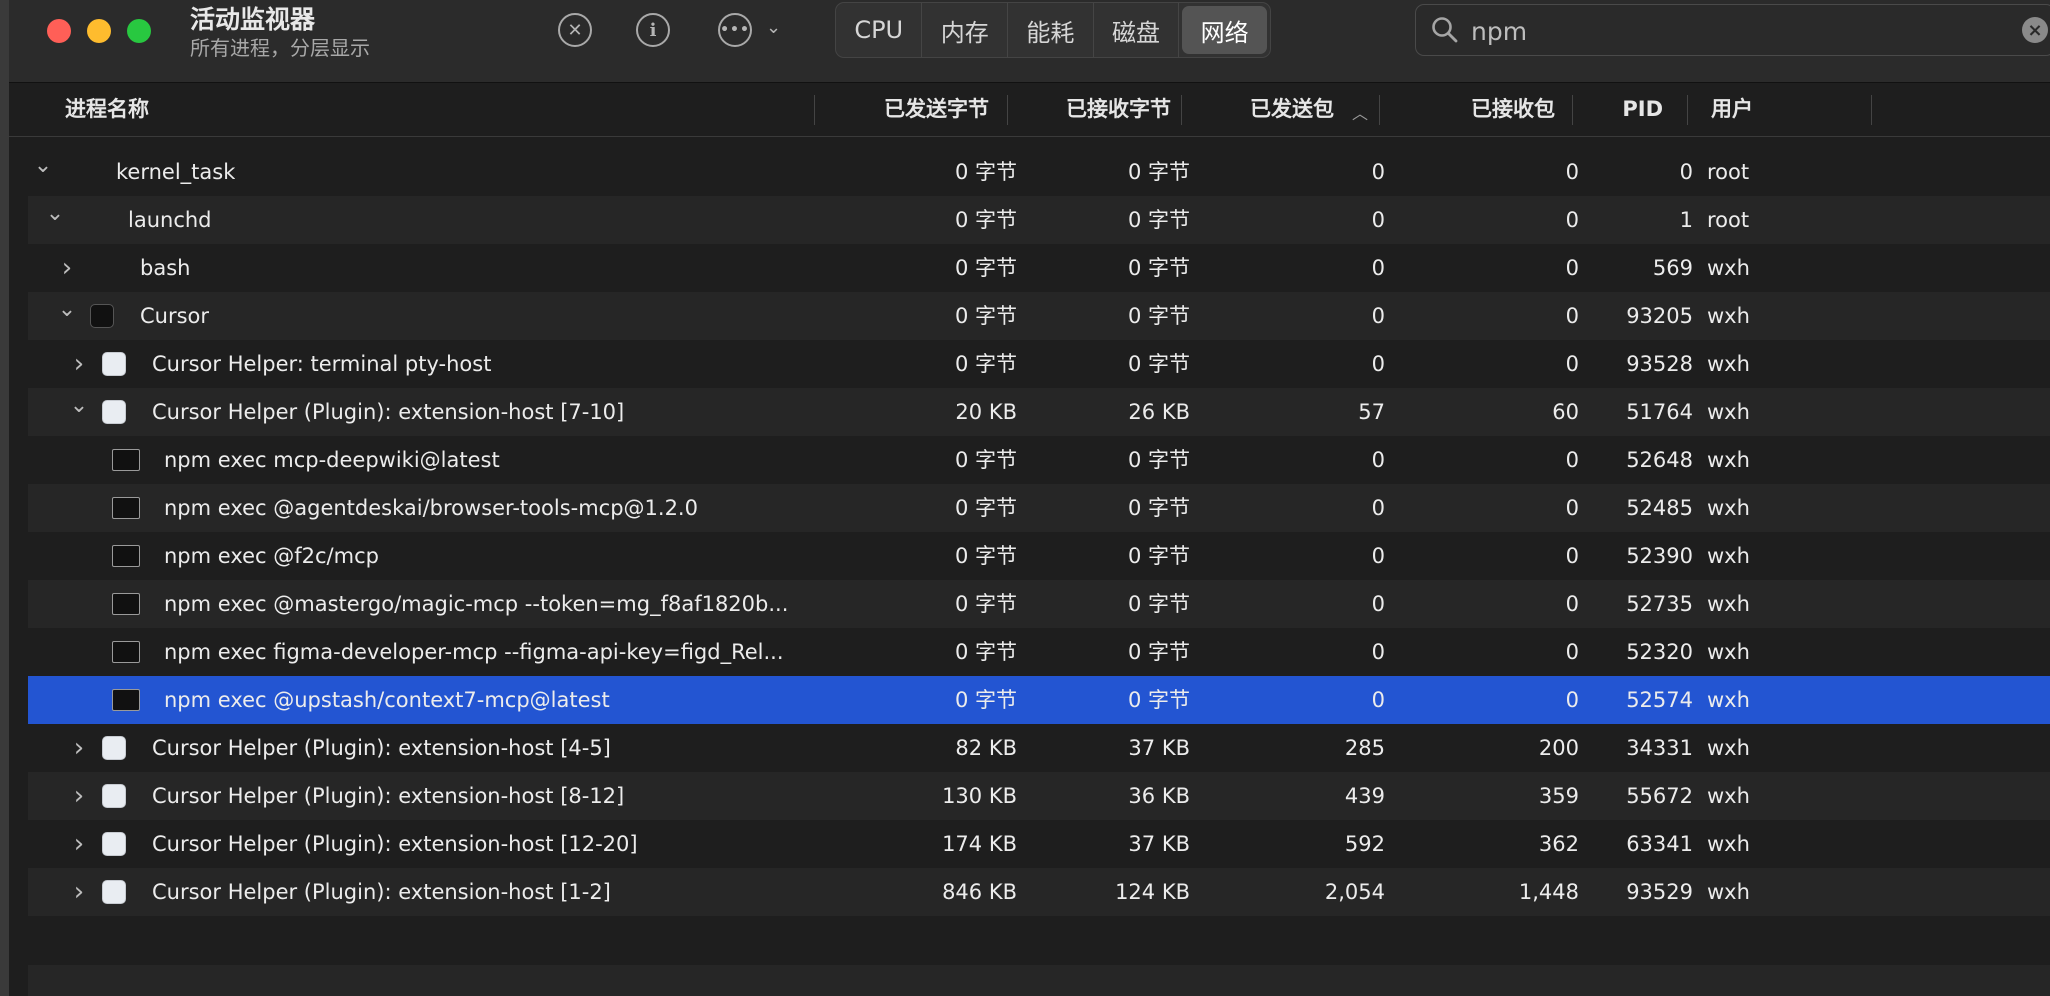 Image resolution: width=2050 pixels, height=996 pixels. What do you see at coordinates (175, 316) in the screenshot?
I see `process-name: Cursor` at bounding box center [175, 316].